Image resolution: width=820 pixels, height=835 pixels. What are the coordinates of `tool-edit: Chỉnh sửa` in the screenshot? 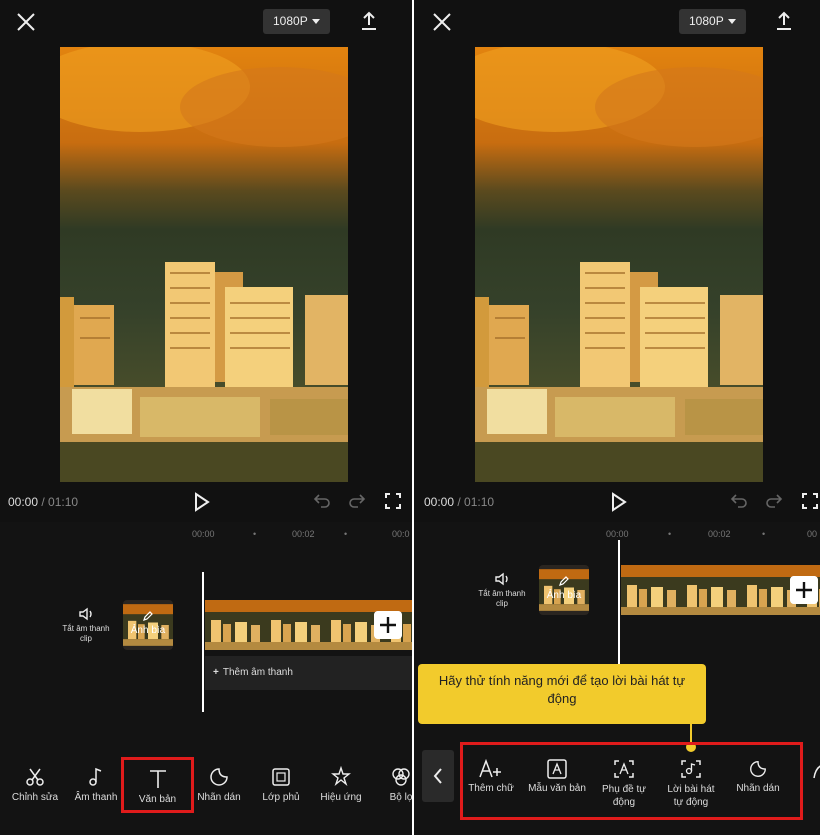 It's located at (35, 784).